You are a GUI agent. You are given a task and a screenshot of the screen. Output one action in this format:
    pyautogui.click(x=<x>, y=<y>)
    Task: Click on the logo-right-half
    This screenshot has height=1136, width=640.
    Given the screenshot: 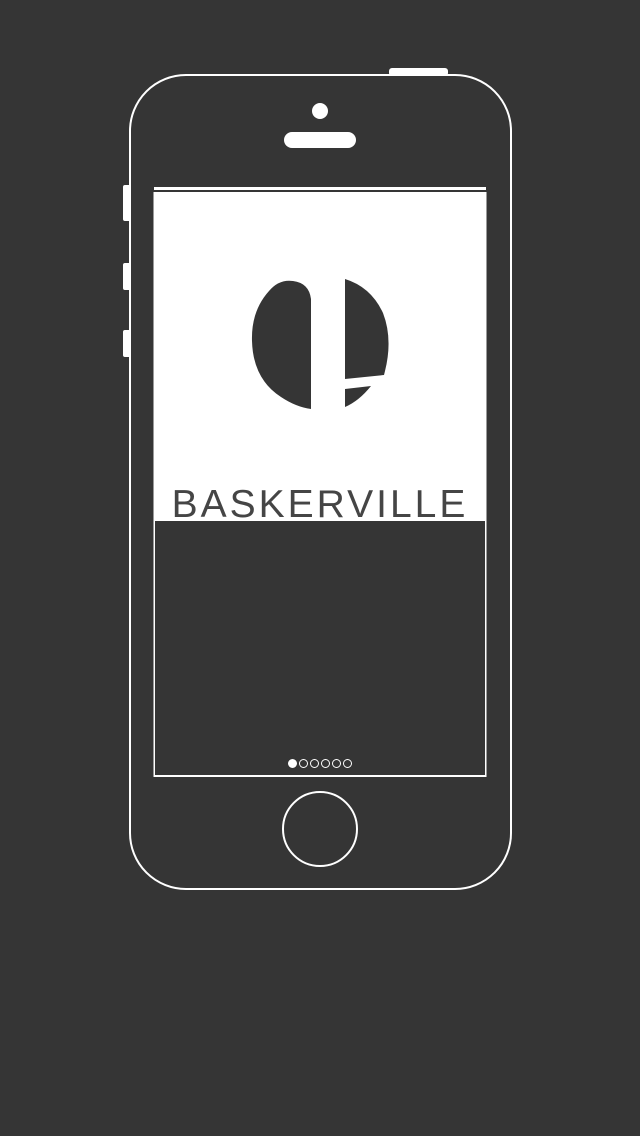 What is the action you would take?
    pyautogui.click(x=367, y=329)
    